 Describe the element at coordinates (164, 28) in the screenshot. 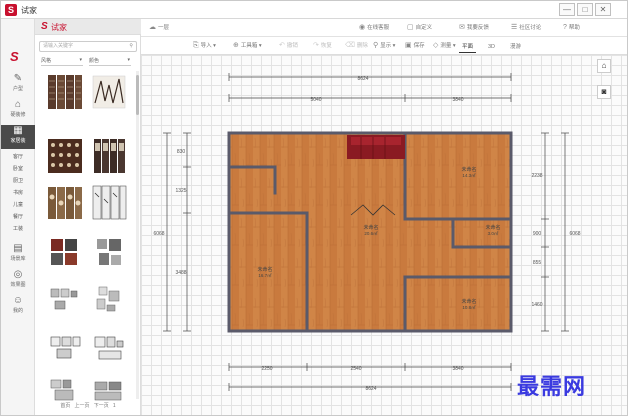

I see `project-name: 一层` at that location.